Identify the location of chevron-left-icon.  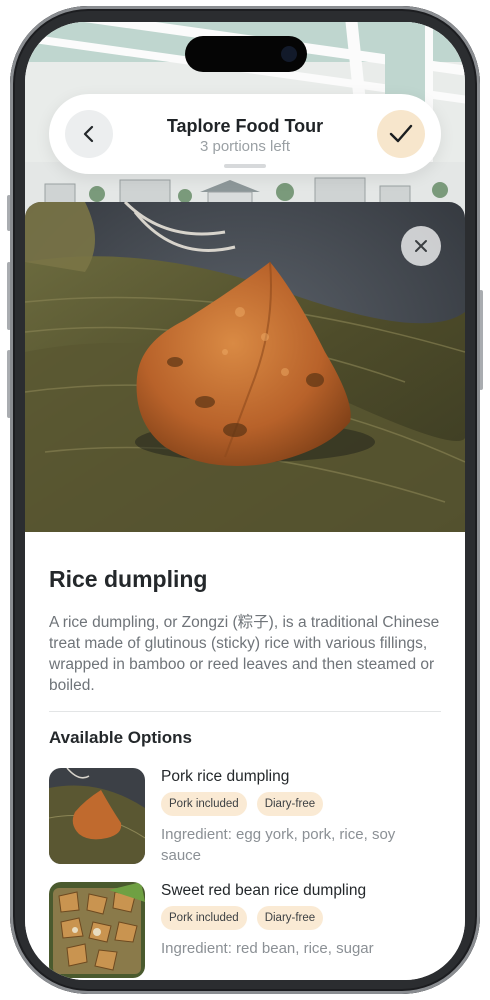
(88, 134).